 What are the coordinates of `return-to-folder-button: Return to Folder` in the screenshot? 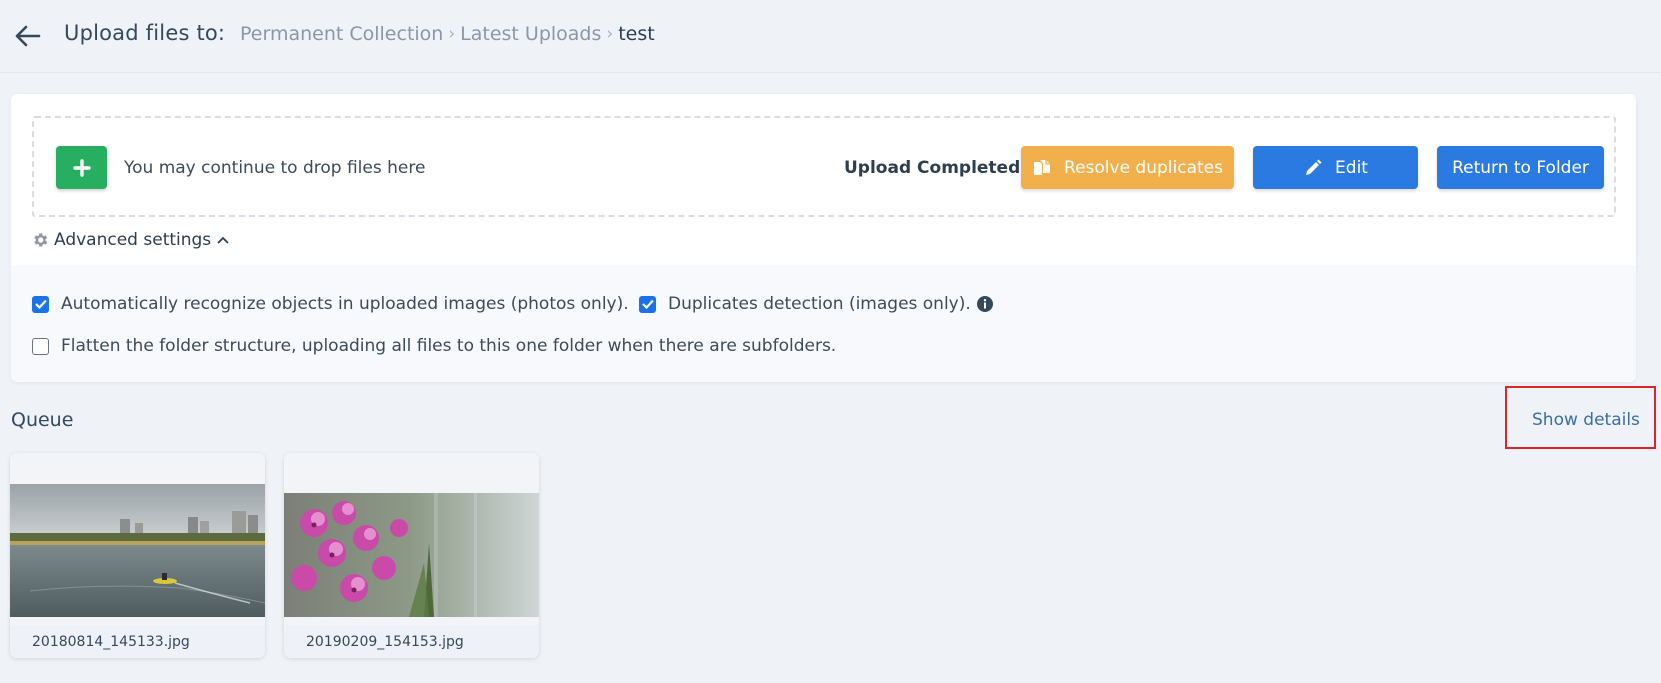 It's located at (1520, 167).